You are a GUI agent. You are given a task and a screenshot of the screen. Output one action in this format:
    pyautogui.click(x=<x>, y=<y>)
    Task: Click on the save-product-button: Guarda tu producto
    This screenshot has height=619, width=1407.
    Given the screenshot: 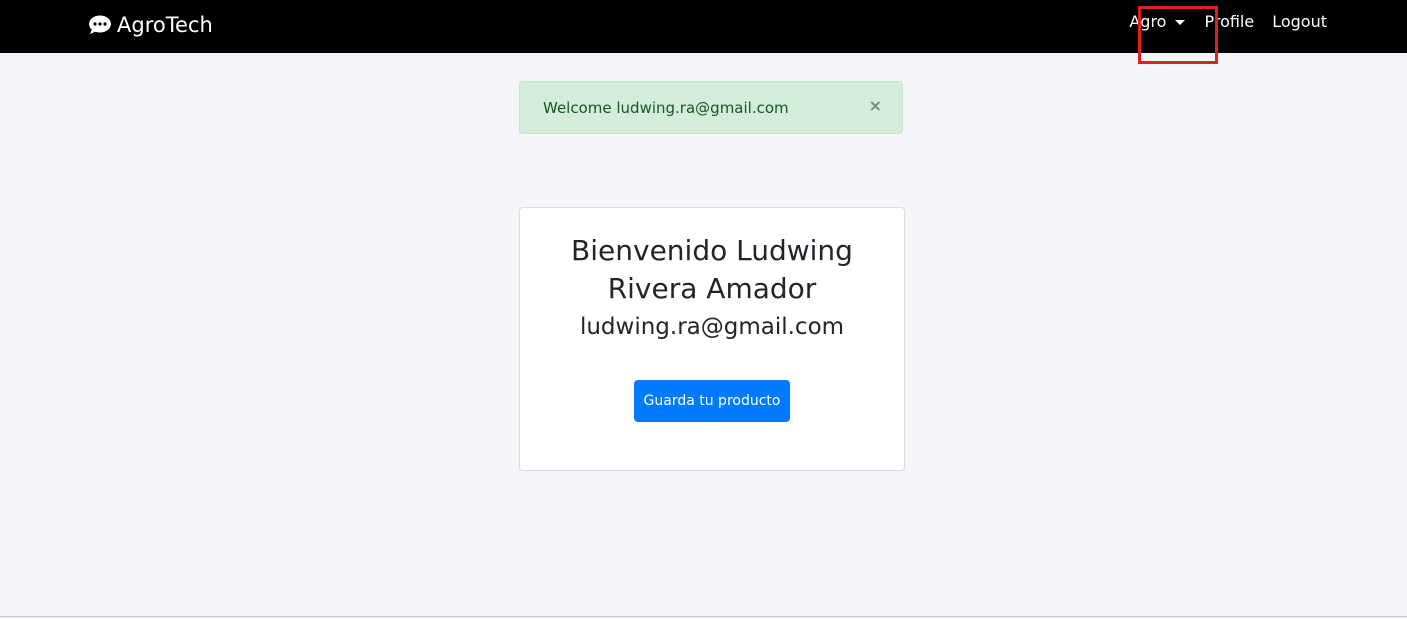 What is the action you would take?
    pyautogui.click(x=712, y=401)
    